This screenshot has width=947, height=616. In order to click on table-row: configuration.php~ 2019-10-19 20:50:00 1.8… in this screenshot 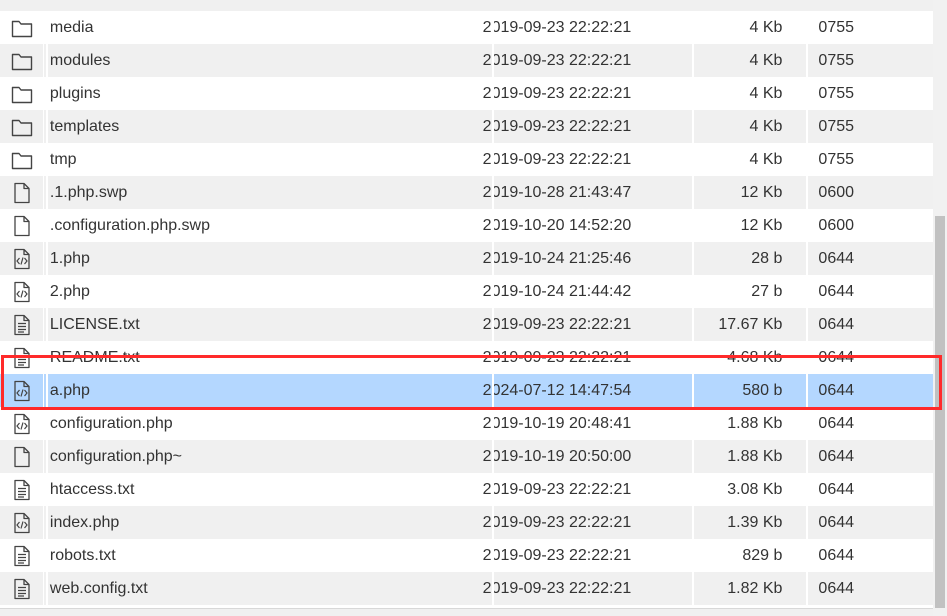, I will do `click(466, 456)`.